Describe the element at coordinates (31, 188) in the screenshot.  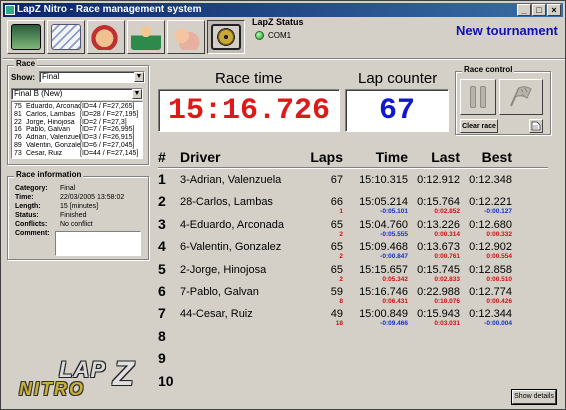
I see `category-label: Category:` at that location.